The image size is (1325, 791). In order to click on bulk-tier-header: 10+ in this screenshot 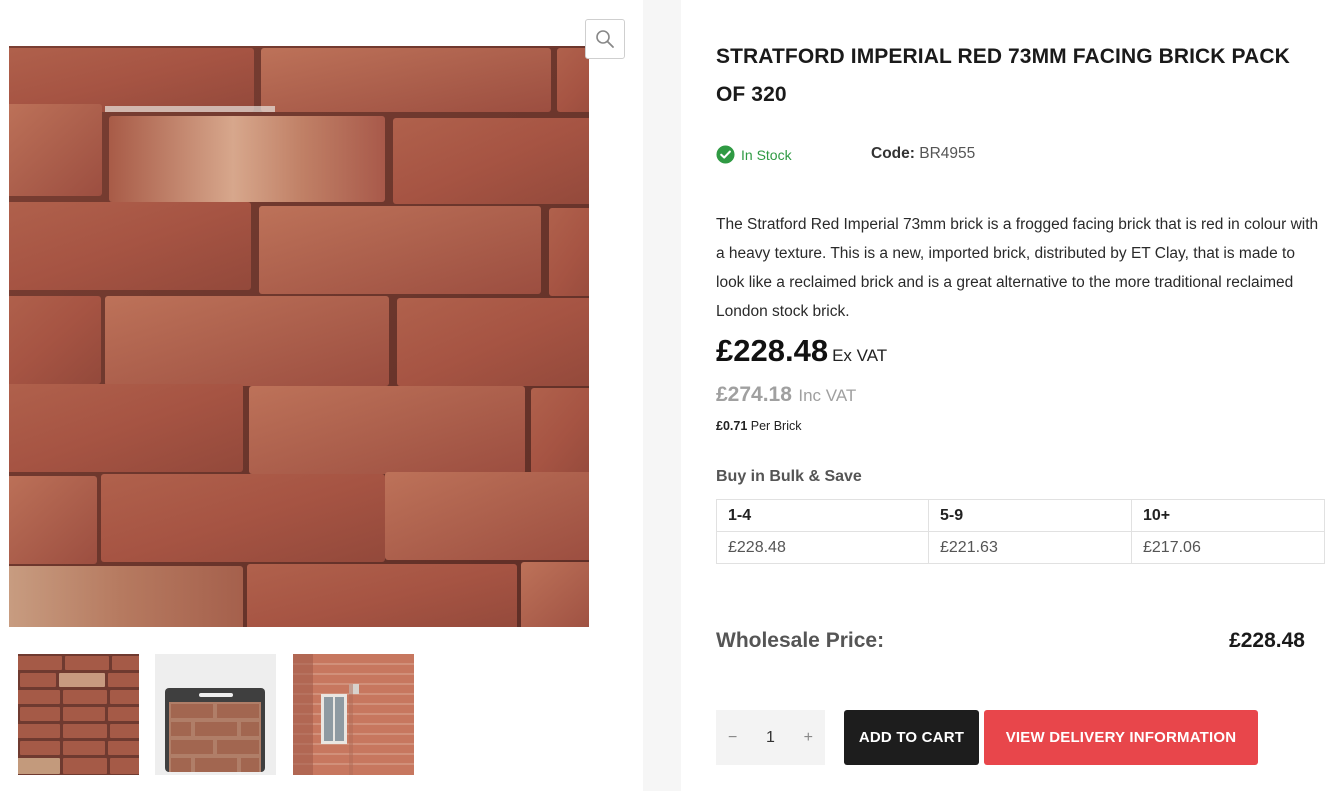, I will do `click(1228, 515)`.